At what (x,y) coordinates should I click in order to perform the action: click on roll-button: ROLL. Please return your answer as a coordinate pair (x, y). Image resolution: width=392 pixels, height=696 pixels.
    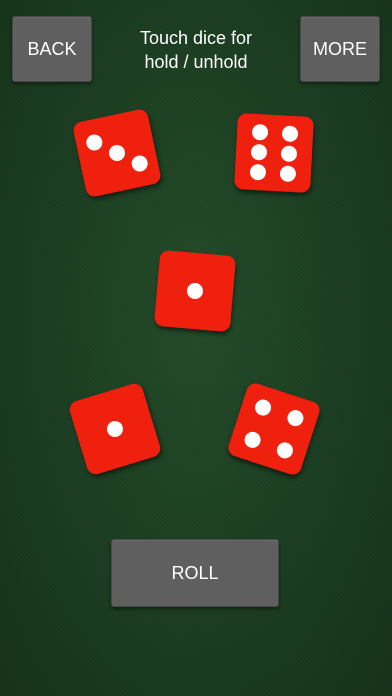
    Looking at the image, I should click on (195, 573).